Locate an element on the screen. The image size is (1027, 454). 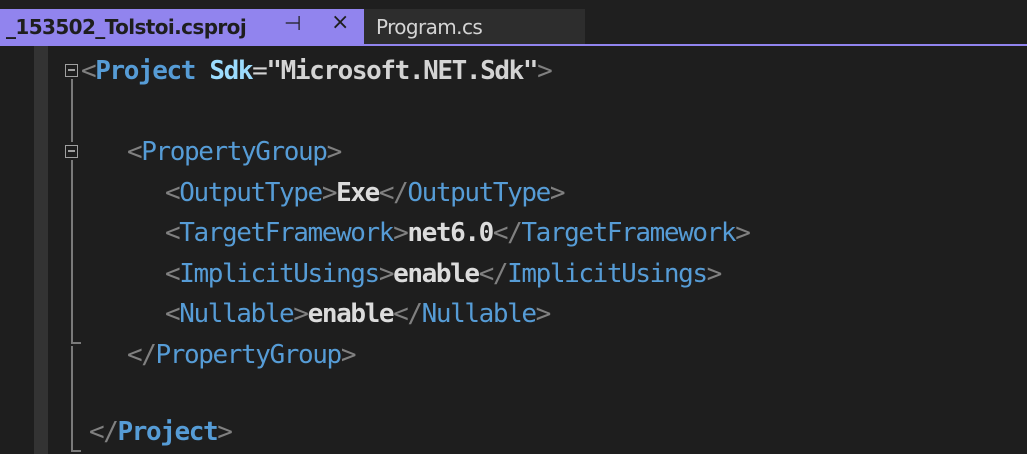
collapse-project-icon is located at coordinates (71, 70).